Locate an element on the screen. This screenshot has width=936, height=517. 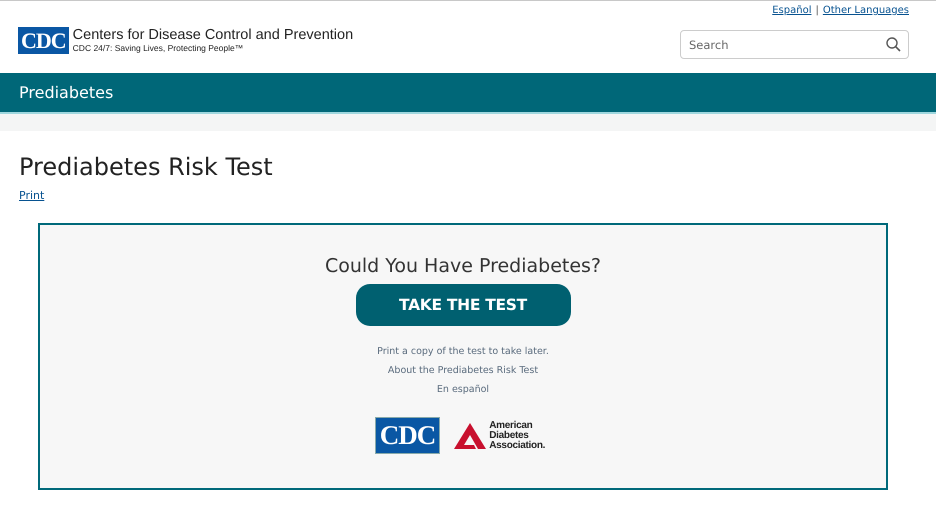
print-link: Print is located at coordinates (31, 195).